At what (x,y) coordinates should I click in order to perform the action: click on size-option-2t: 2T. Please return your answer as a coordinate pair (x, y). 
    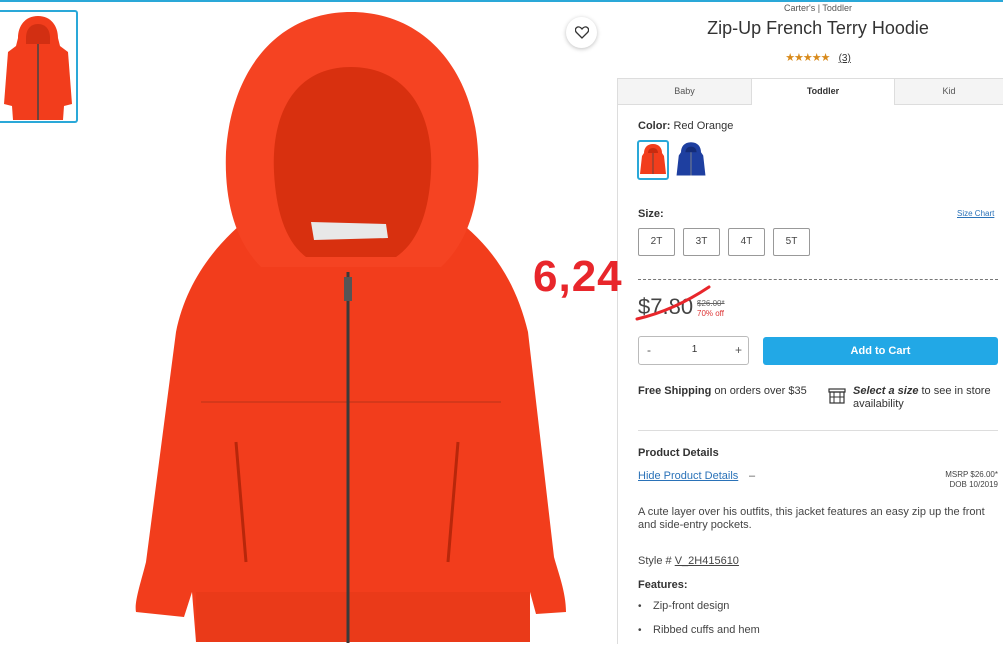
    Looking at the image, I should click on (656, 242).